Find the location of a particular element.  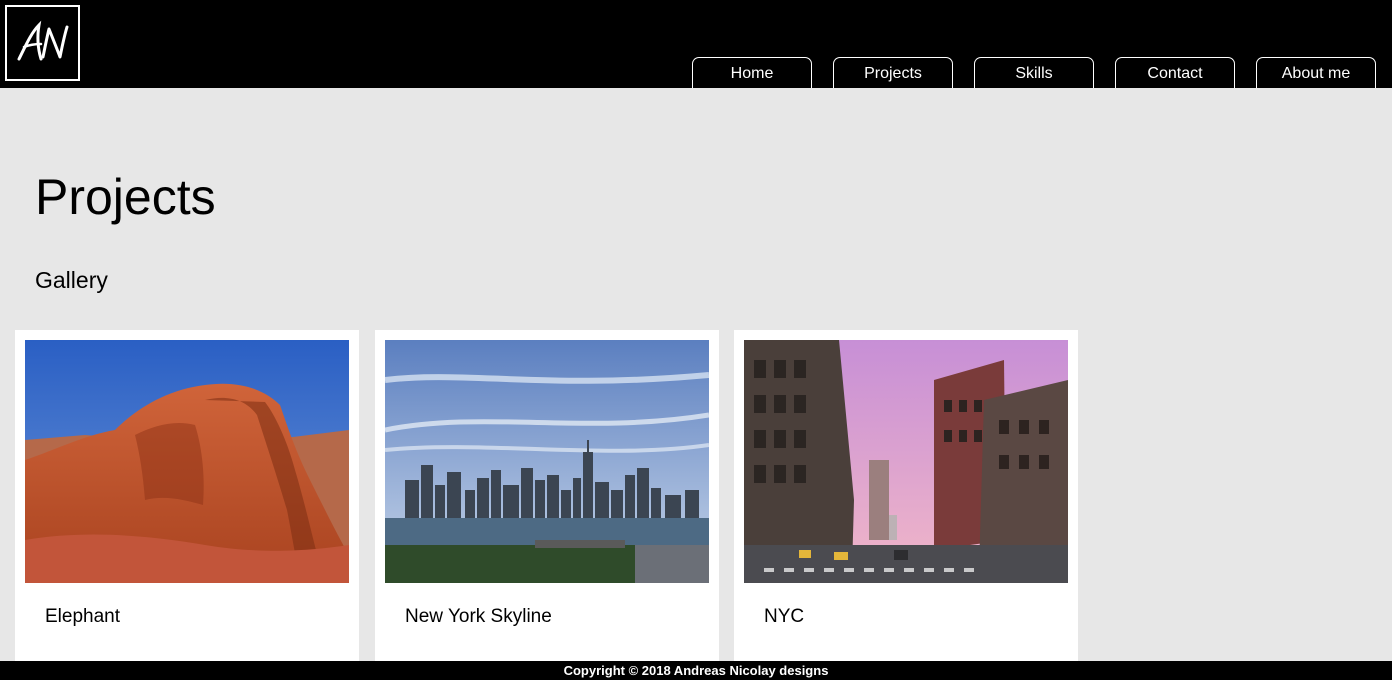

gallery-image-nyc is located at coordinates (906, 461).